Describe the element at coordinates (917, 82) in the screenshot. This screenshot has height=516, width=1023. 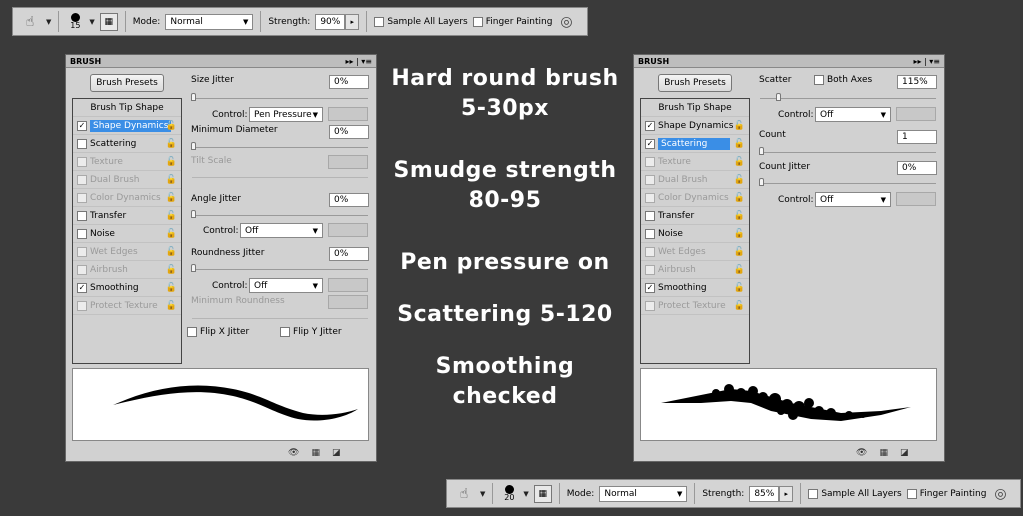
I see `scatter-input: 115%` at that location.